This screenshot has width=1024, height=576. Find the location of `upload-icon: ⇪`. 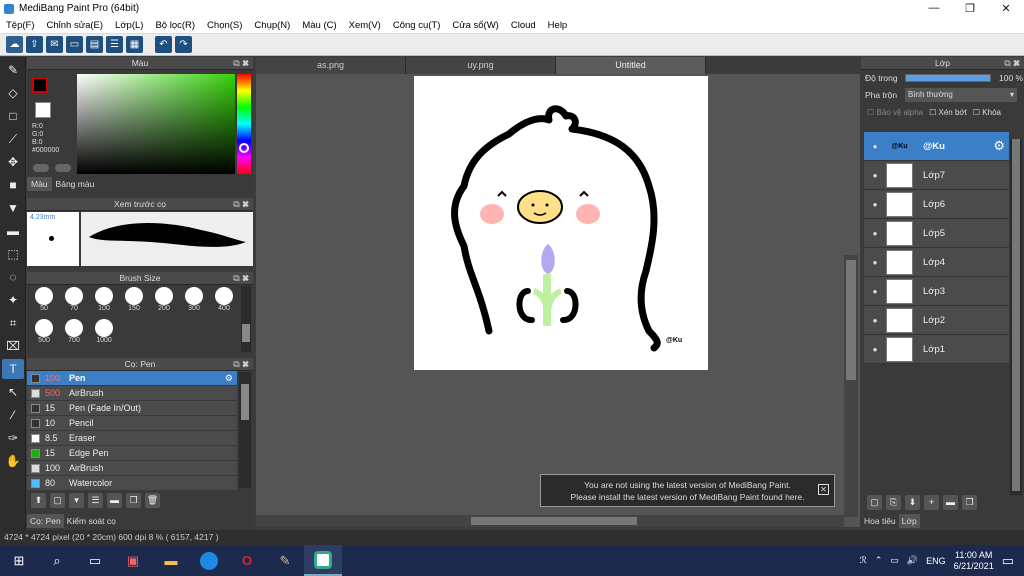

upload-icon: ⇪ is located at coordinates (34, 44).